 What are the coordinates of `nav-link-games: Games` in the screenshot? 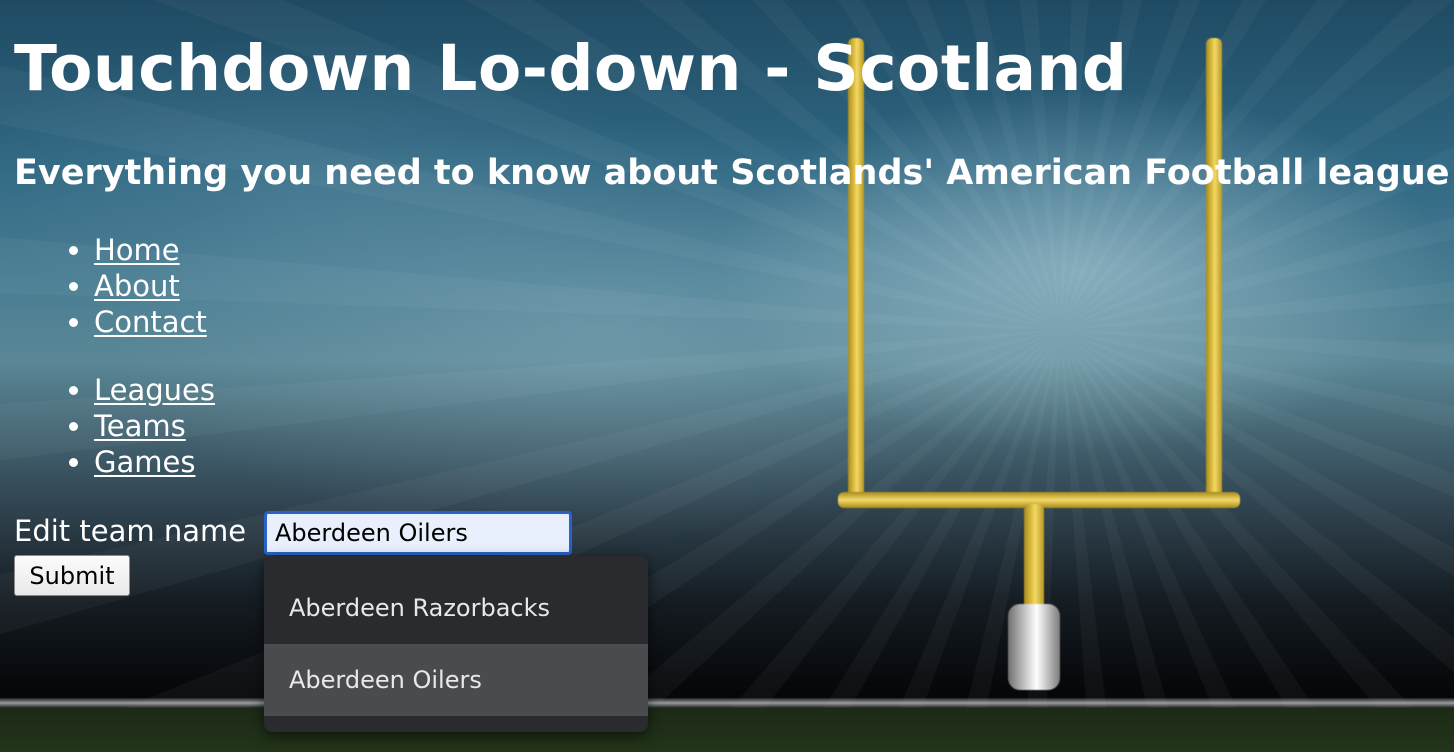 It's located at (144, 462).